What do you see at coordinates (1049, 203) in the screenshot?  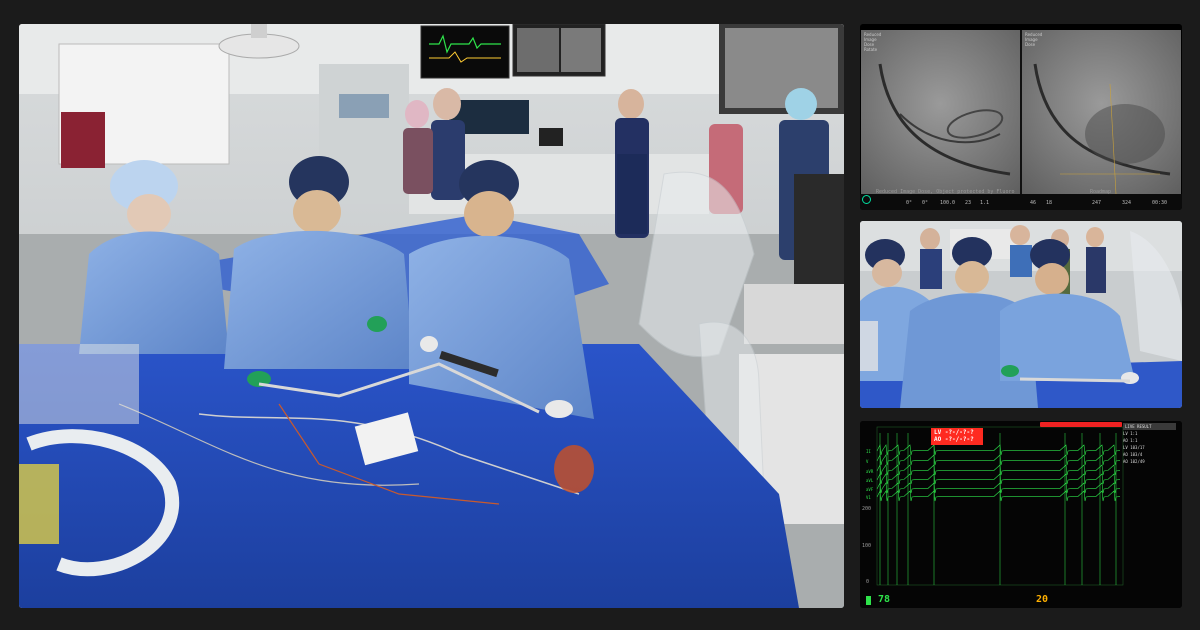 I see `fluoro-val-6: 18` at bounding box center [1049, 203].